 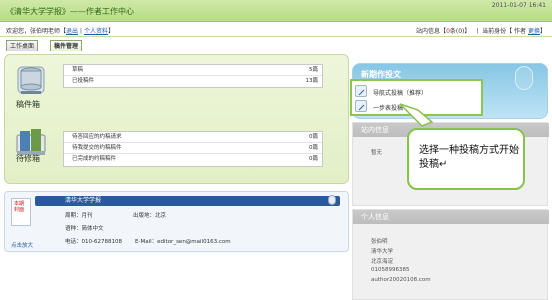 I want to click on guided-submission-option: 导航式投稿（推荐）, so click(x=417, y=91).